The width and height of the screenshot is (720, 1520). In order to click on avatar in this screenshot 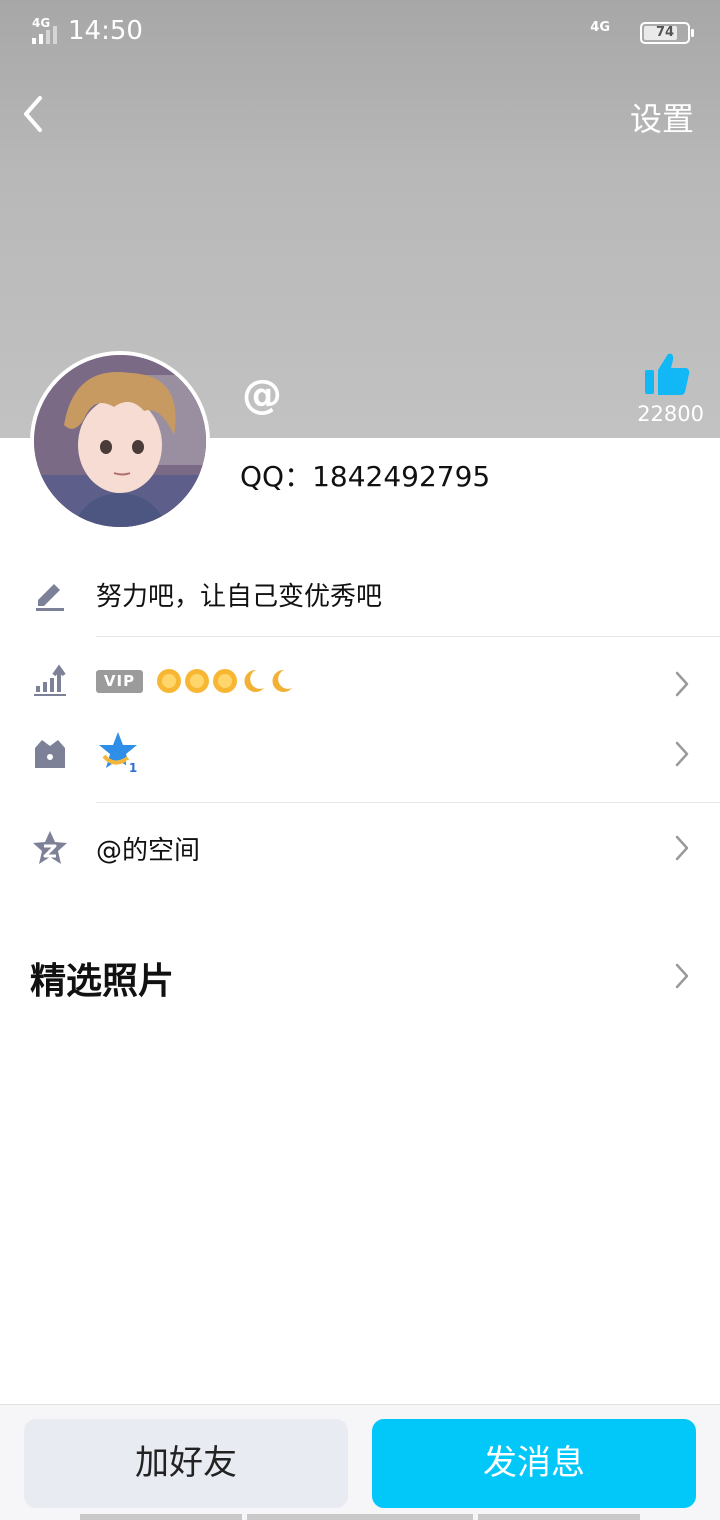, I will do `click(120, 441)`.